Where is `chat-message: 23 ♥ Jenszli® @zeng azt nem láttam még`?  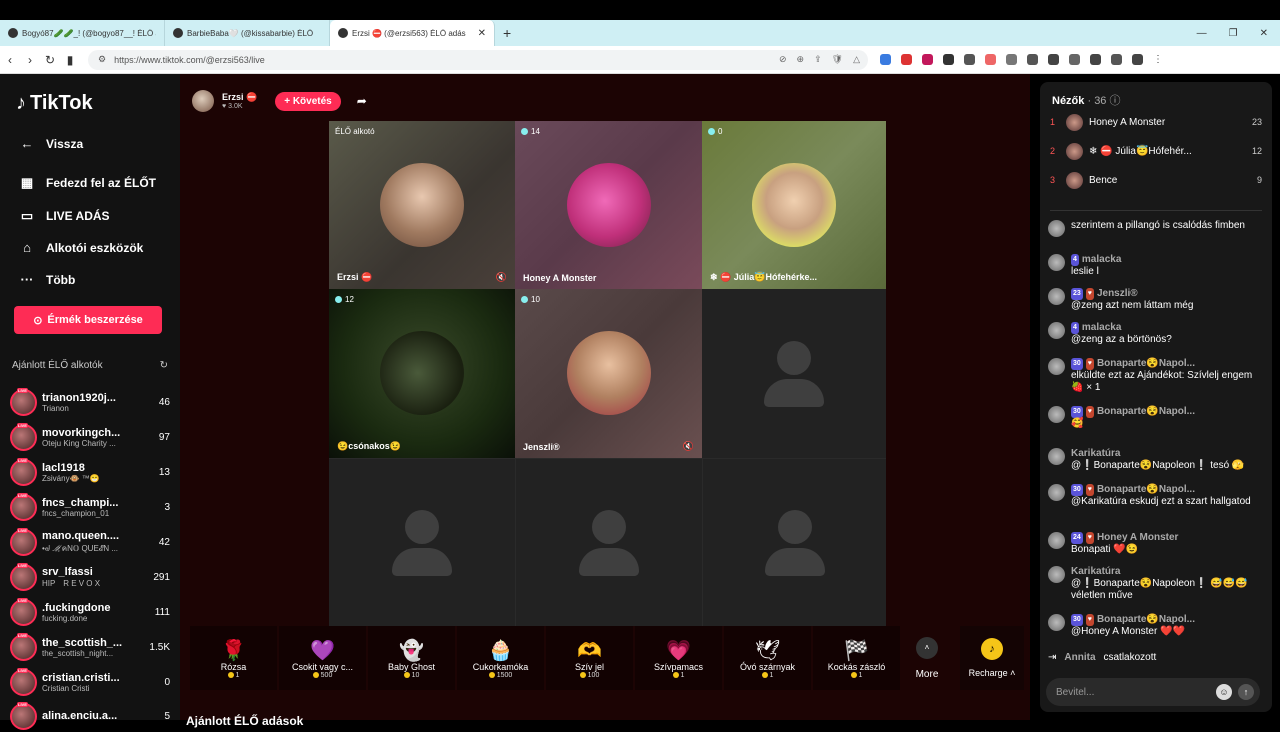 chat-message: 23 ♥ Jenszli® @zeng azt nem láttam még is located at coordinates (1156, 300).